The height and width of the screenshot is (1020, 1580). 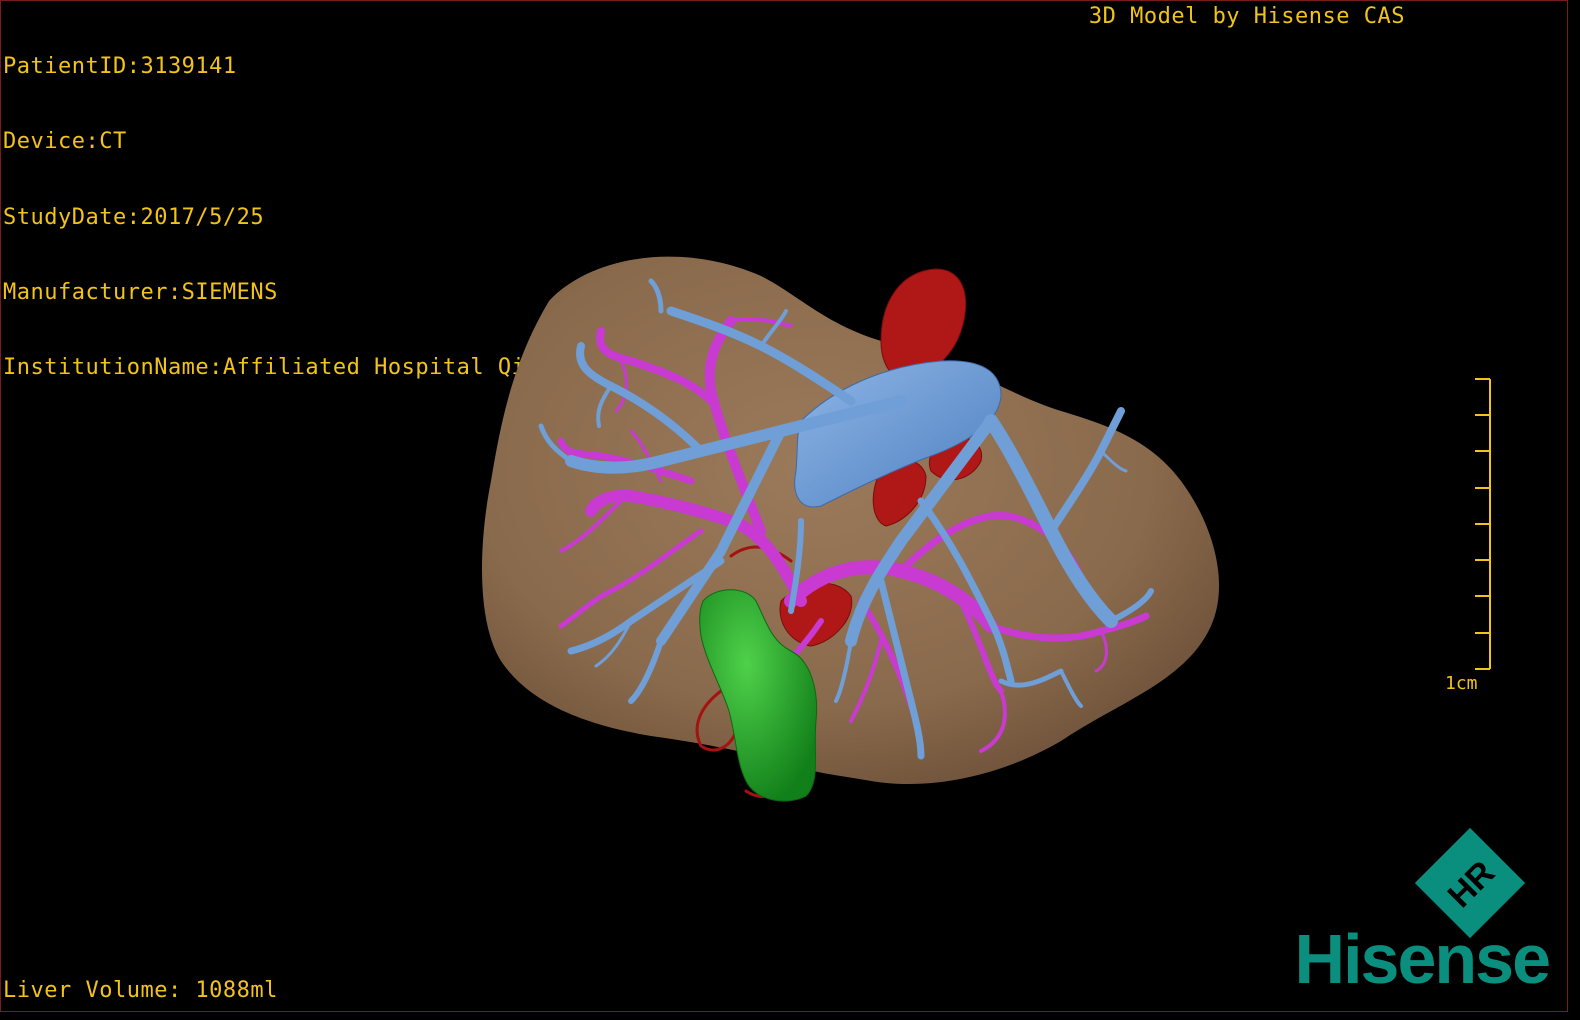 What do you see at coordinates (1422, 959) in the screenshot?
I see `hisense-logo: Hisense` at bounding box center [1422, 959].